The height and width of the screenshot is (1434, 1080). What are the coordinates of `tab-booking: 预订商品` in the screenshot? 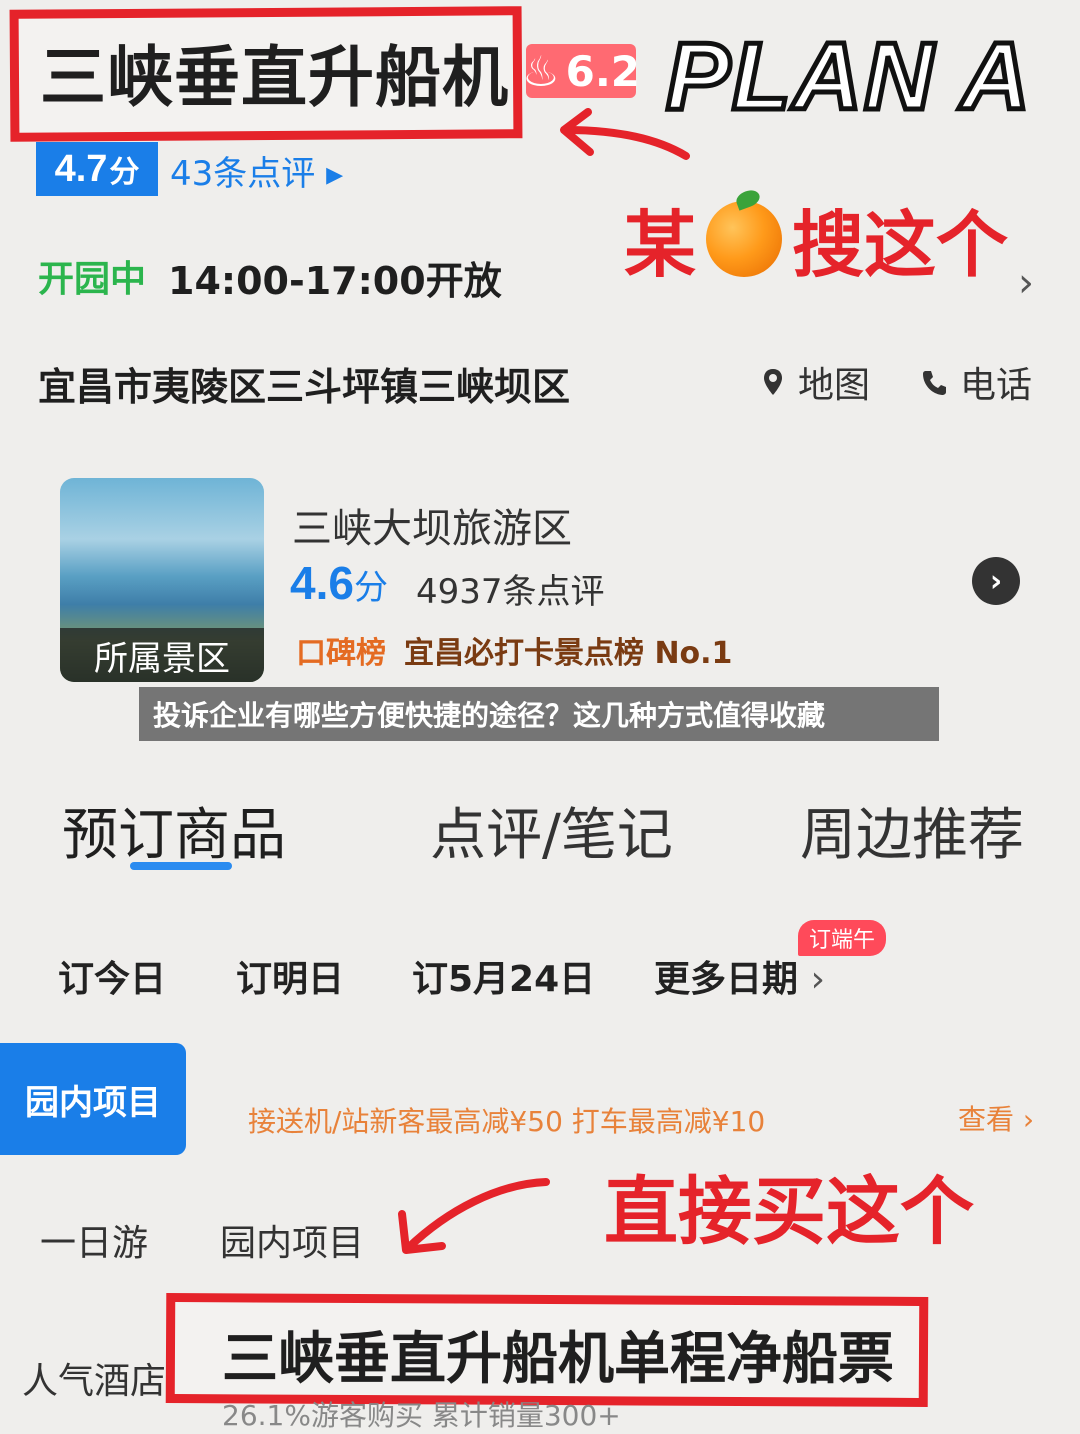 It's located at (174, 830).